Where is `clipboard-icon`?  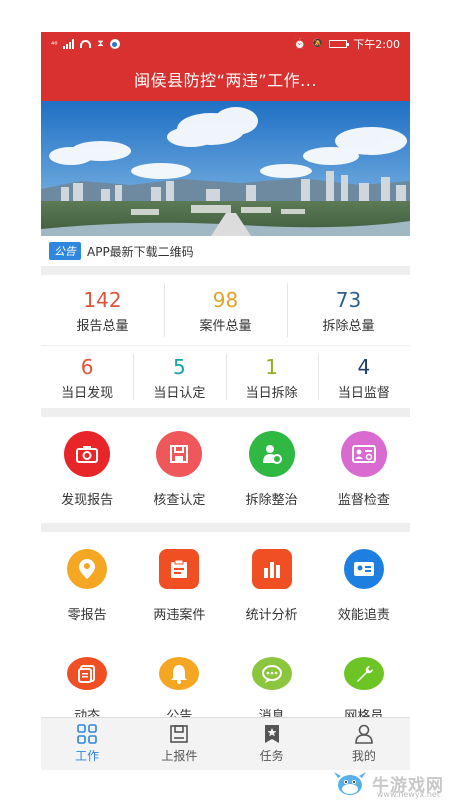
clipboard-icon is located at coordinates (179, 569).